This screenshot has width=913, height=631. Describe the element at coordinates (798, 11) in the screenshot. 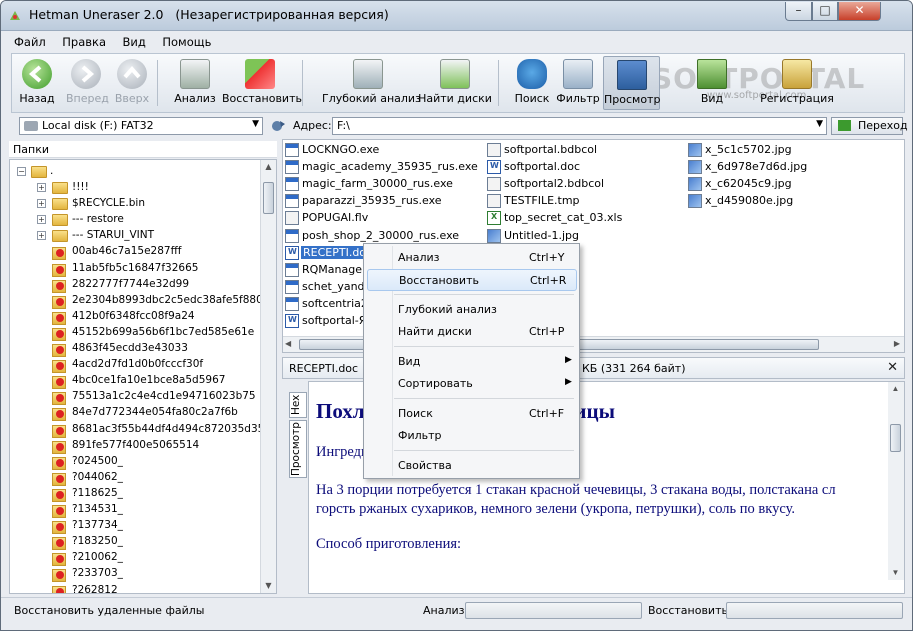

I see `minimize-button: –` at that location.